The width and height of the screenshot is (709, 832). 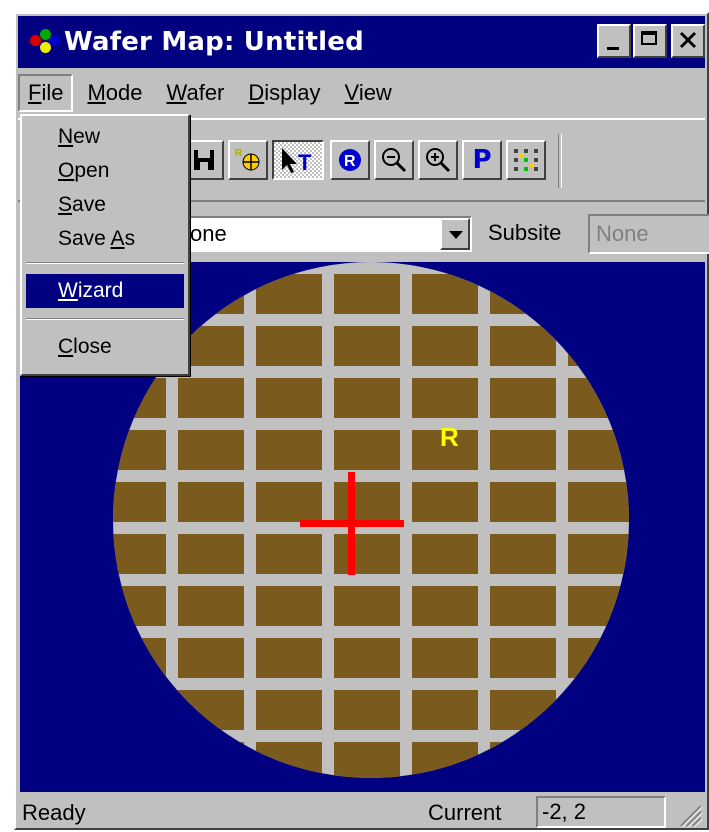 I want to click on probe-button: P, so click(x=482, y=160).